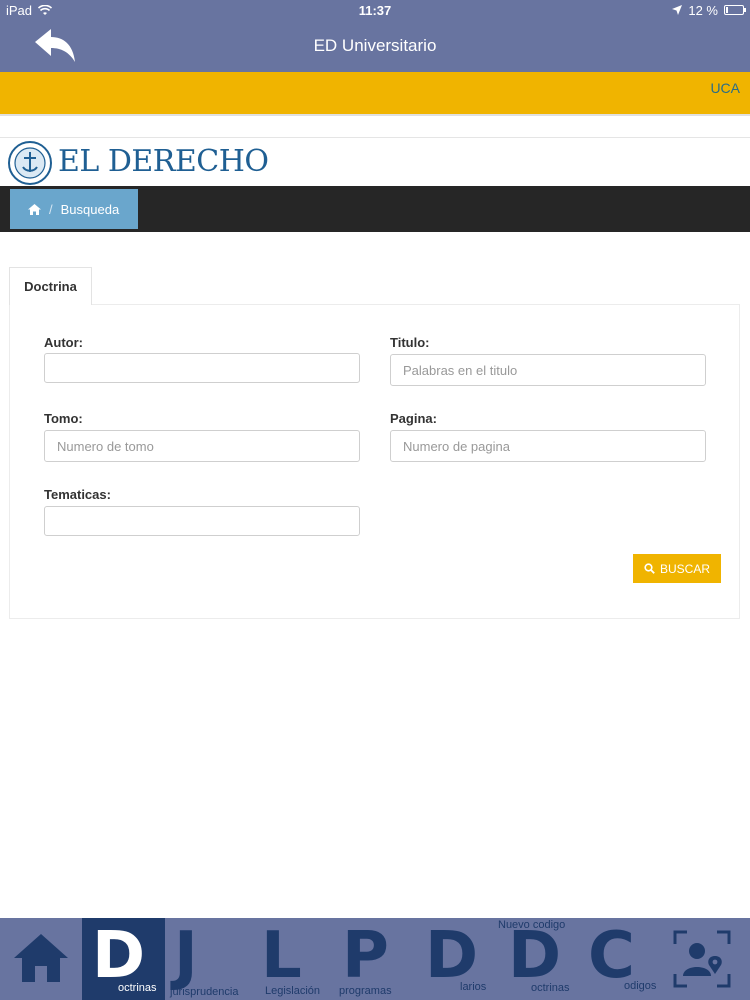 The image size is (750, 1000). I want to click on tab-letter: P, so click(365, 956).